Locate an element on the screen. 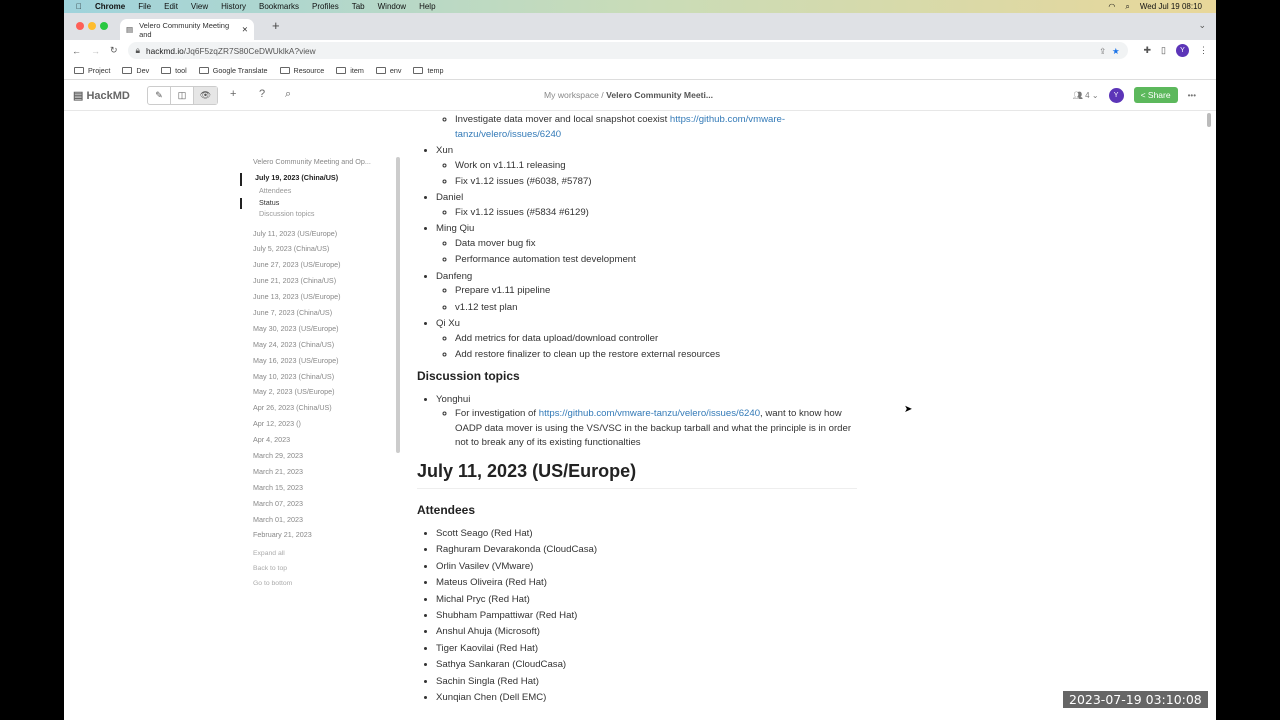  help-icon: ? is located at coordinates (262, 94).